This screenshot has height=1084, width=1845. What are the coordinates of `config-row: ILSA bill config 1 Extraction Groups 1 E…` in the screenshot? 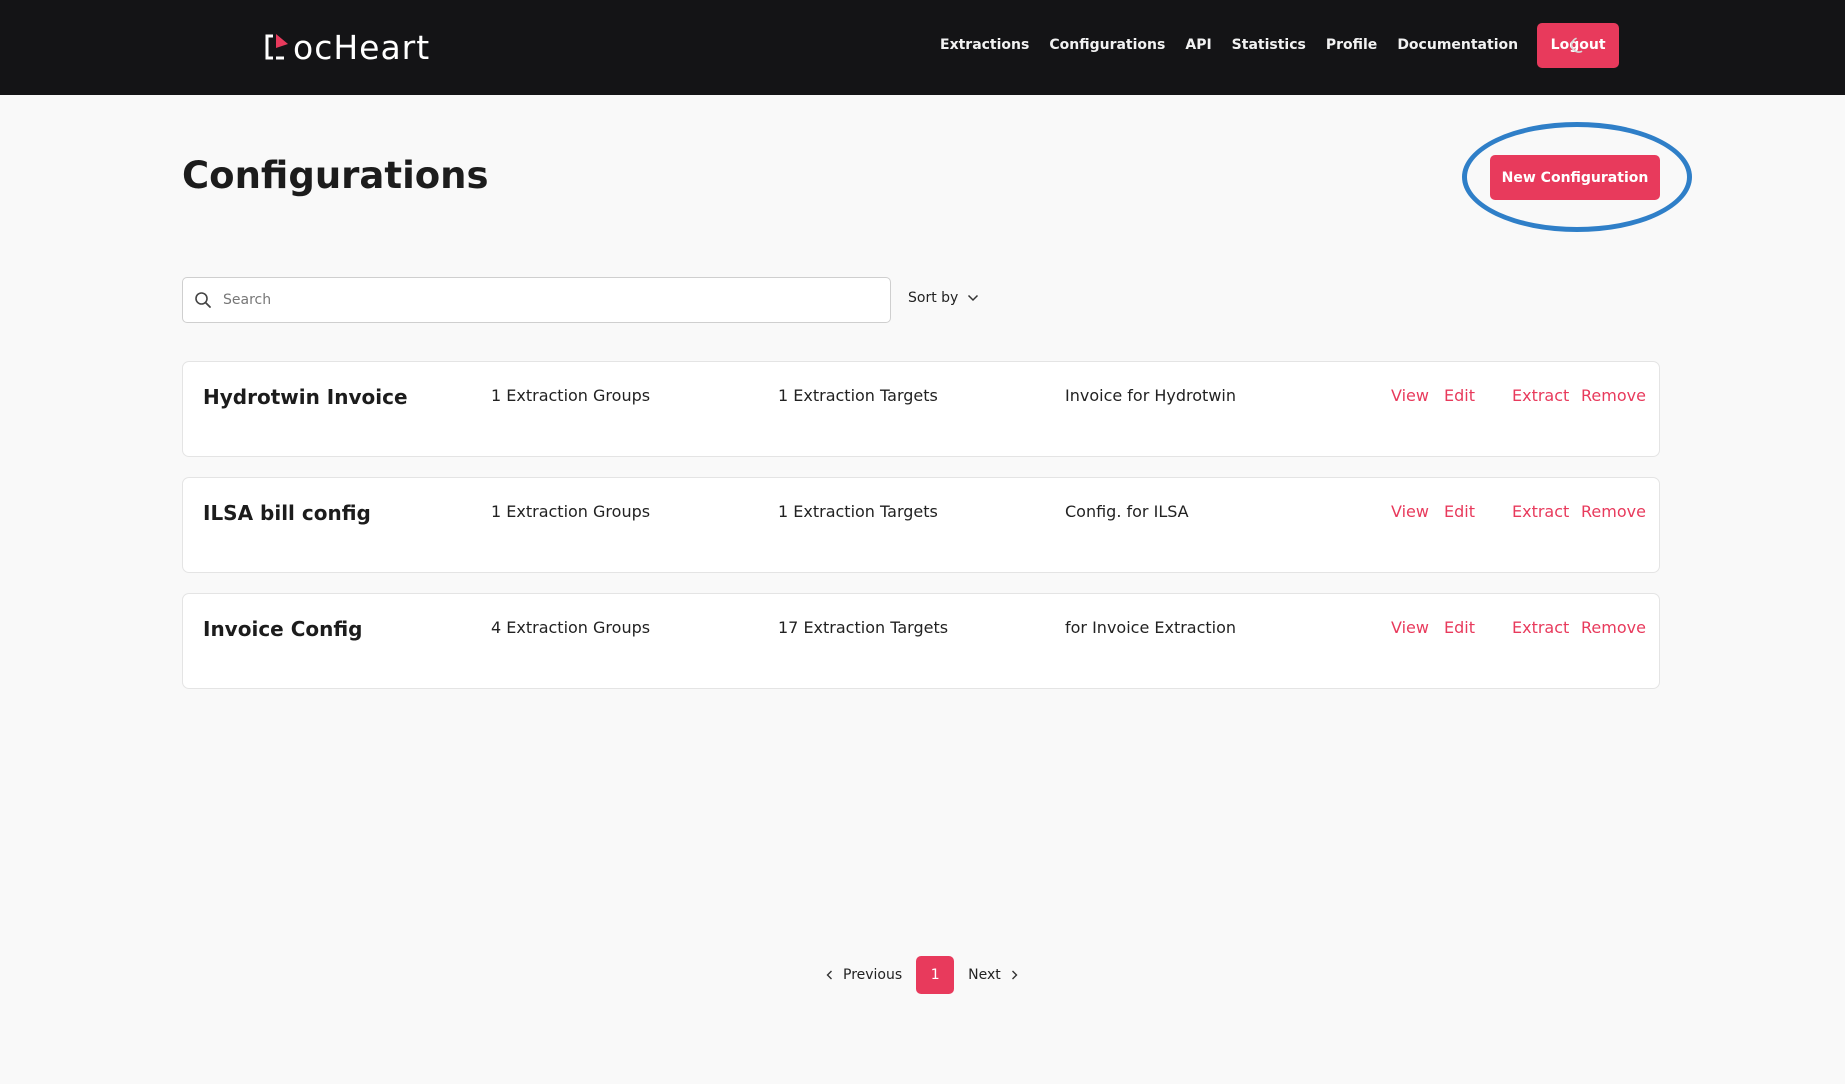 It's located at (921, 525).